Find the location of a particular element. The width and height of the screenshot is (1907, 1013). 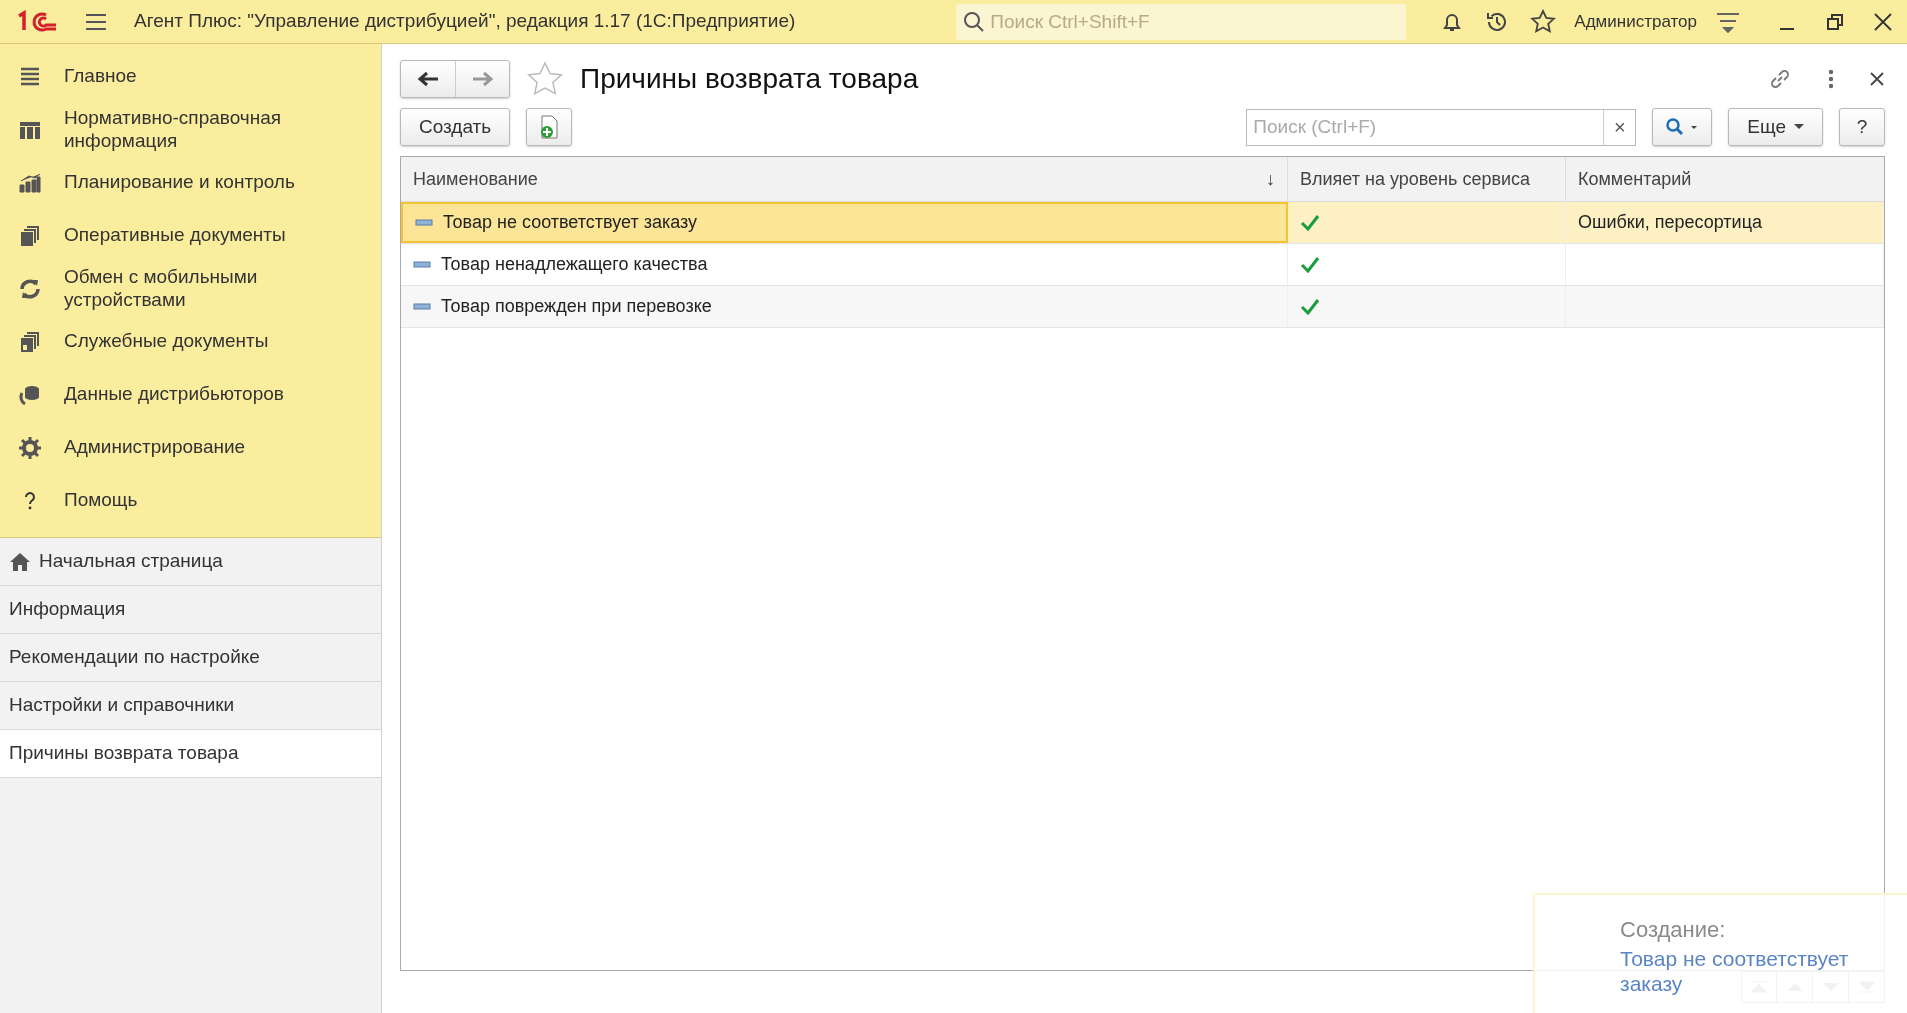

table-cell-text: Товар поврежден при перевозке is located at coordinates (576, 306).